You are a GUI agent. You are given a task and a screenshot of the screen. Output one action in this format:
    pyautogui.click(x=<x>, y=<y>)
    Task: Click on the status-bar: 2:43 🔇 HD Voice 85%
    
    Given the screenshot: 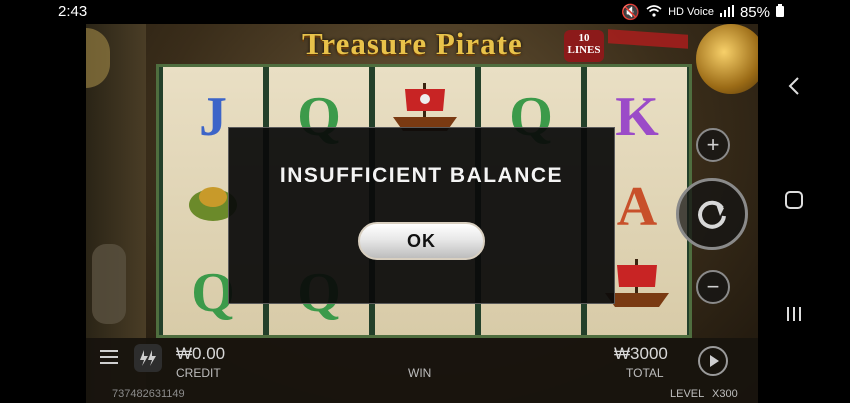 What is the action you would take?
    pyautogui.click(x=425, y=12)
    